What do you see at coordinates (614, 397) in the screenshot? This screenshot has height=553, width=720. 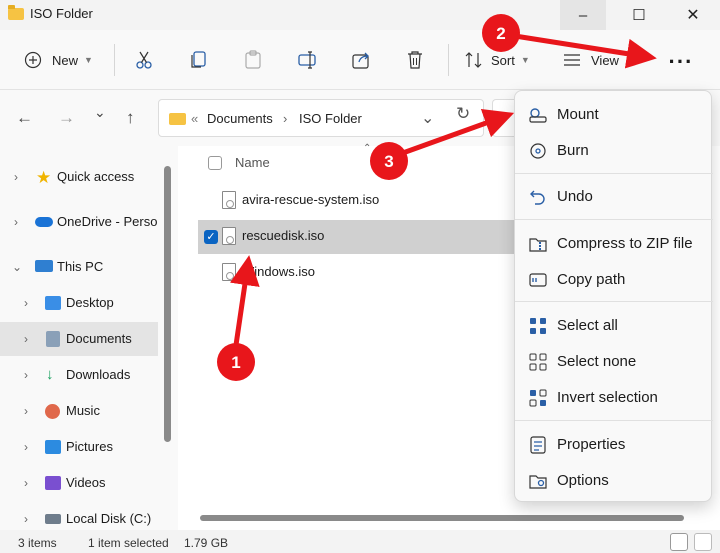 I see `menu-item-invert-selection: Invert selection` at bounding box center [614, 397].